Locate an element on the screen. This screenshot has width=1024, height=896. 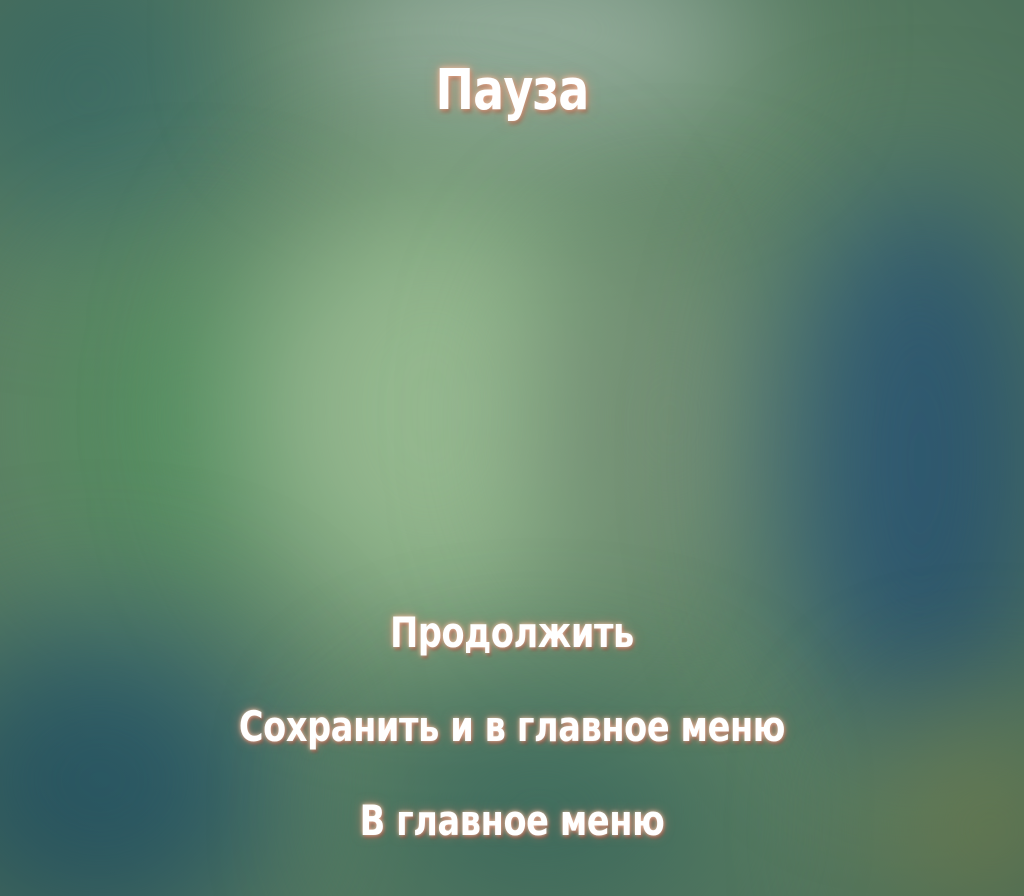
main-menu-button: В главное меню is located at coordinates (511, 833).